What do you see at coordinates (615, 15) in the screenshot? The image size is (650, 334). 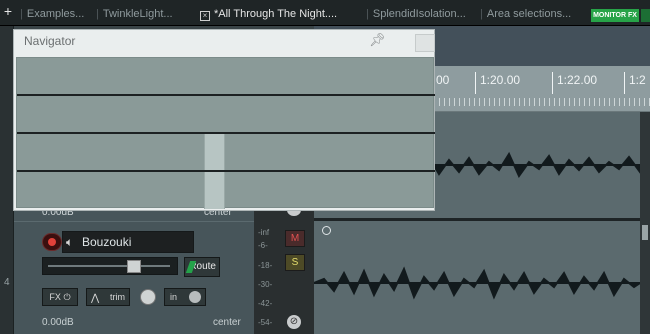 I see `monitor-fx-button: MONITOR FX` at bounding box center [615, 15].